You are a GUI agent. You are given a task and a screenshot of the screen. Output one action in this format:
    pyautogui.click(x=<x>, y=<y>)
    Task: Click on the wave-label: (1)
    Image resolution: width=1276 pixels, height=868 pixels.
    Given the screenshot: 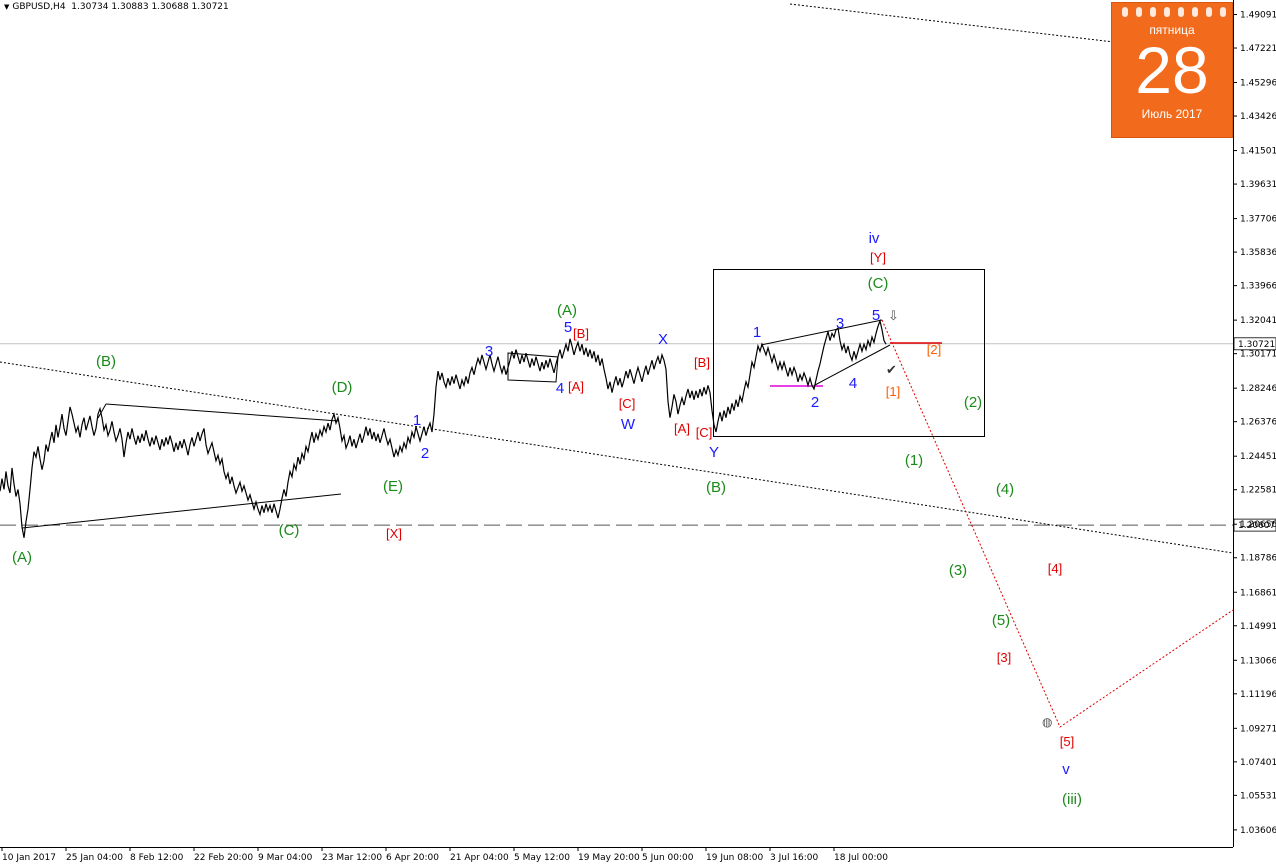 What is the action you would take?
    pyautogui.click(x=914, y=460)
    